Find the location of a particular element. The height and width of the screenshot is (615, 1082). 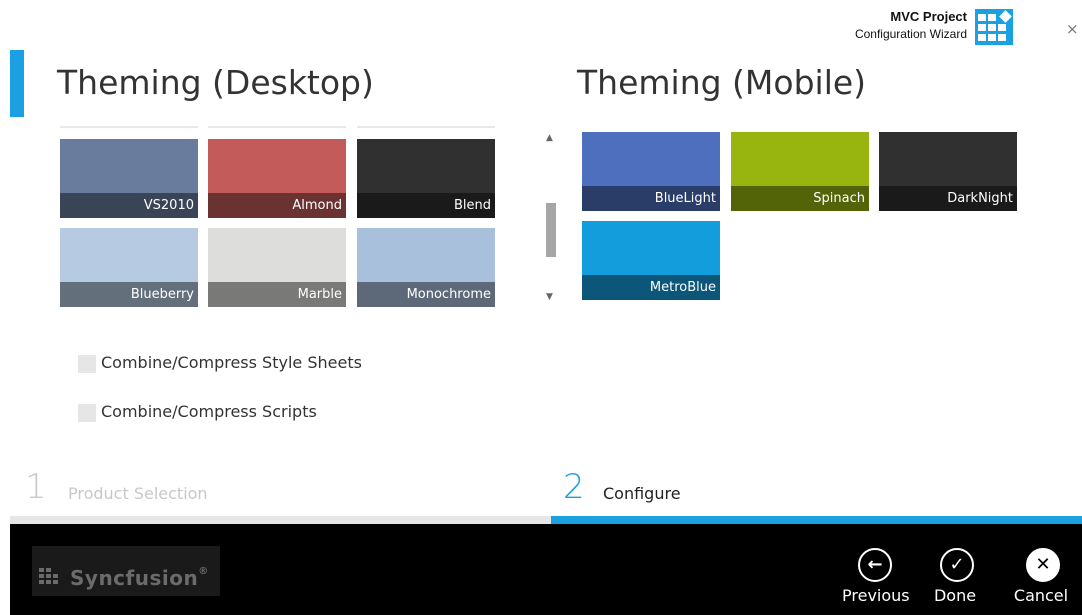

theme-label: Monochrome is located at coordinates (426, 294).